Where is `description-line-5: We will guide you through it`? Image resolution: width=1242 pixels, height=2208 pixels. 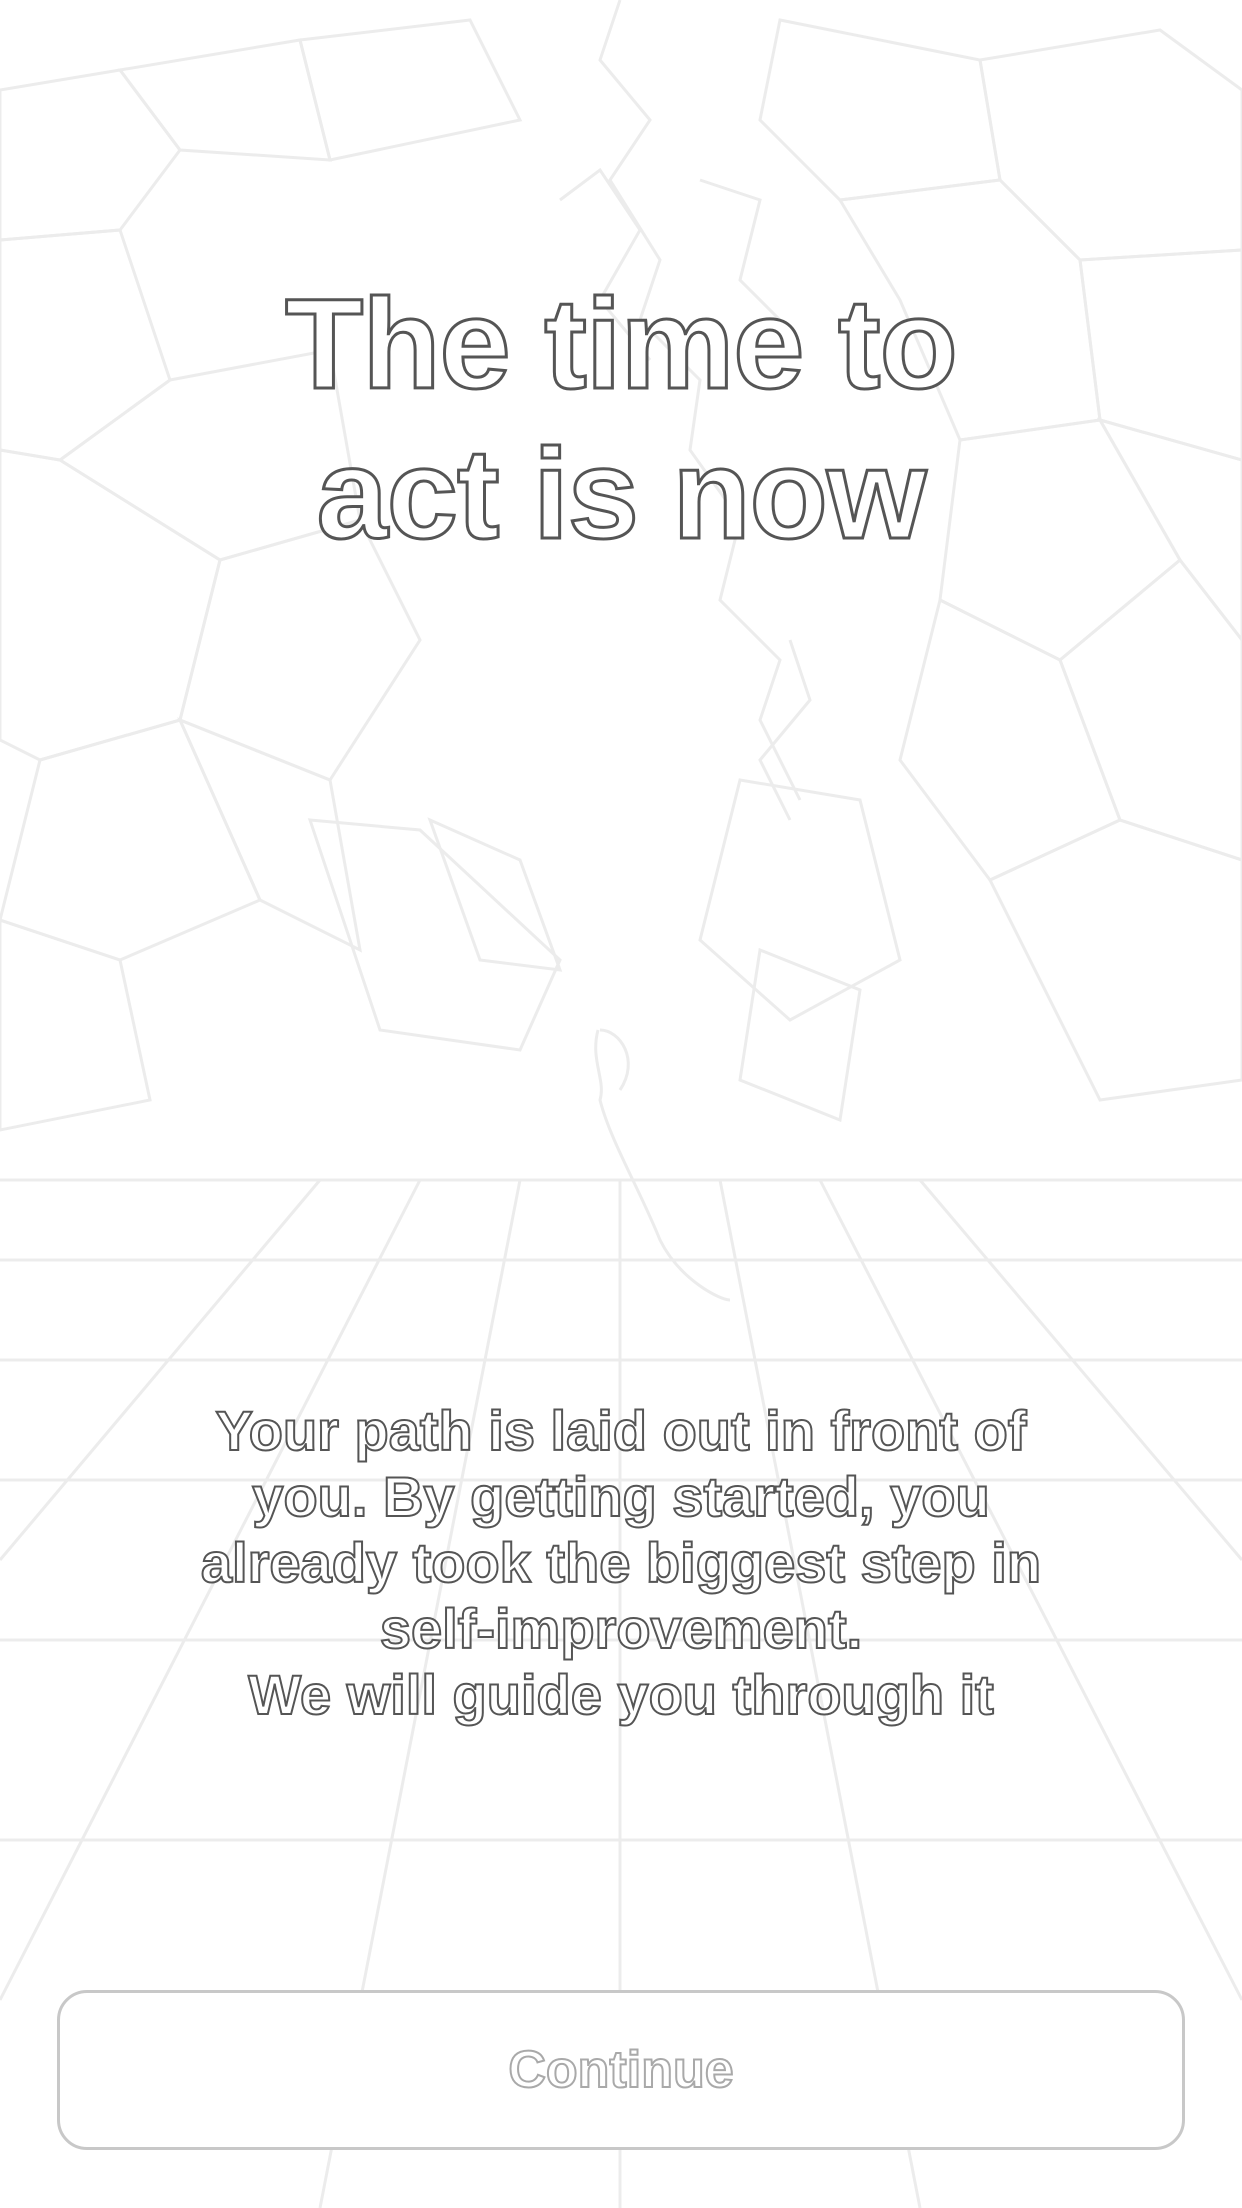
description-line-5: We will guide you through it is located at coordinates (621, 1694).